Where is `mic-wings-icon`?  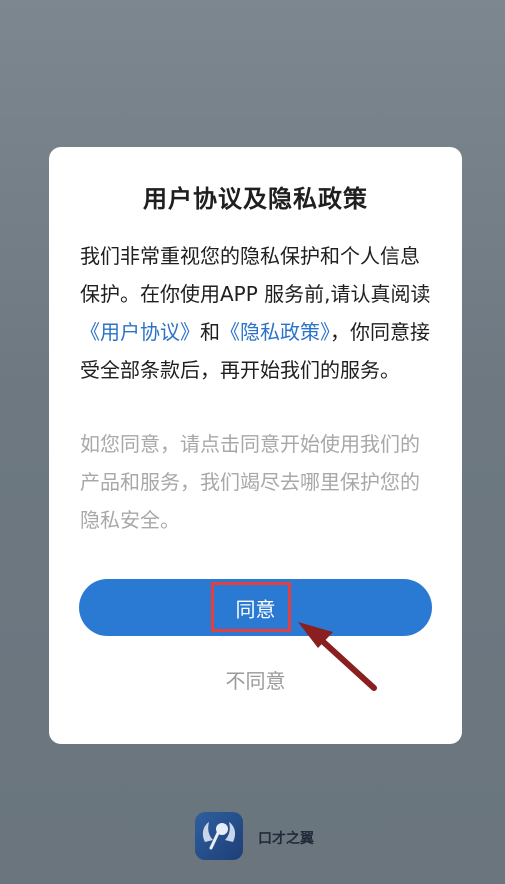
mic-wings-icon is located at coordinates (219, 836).